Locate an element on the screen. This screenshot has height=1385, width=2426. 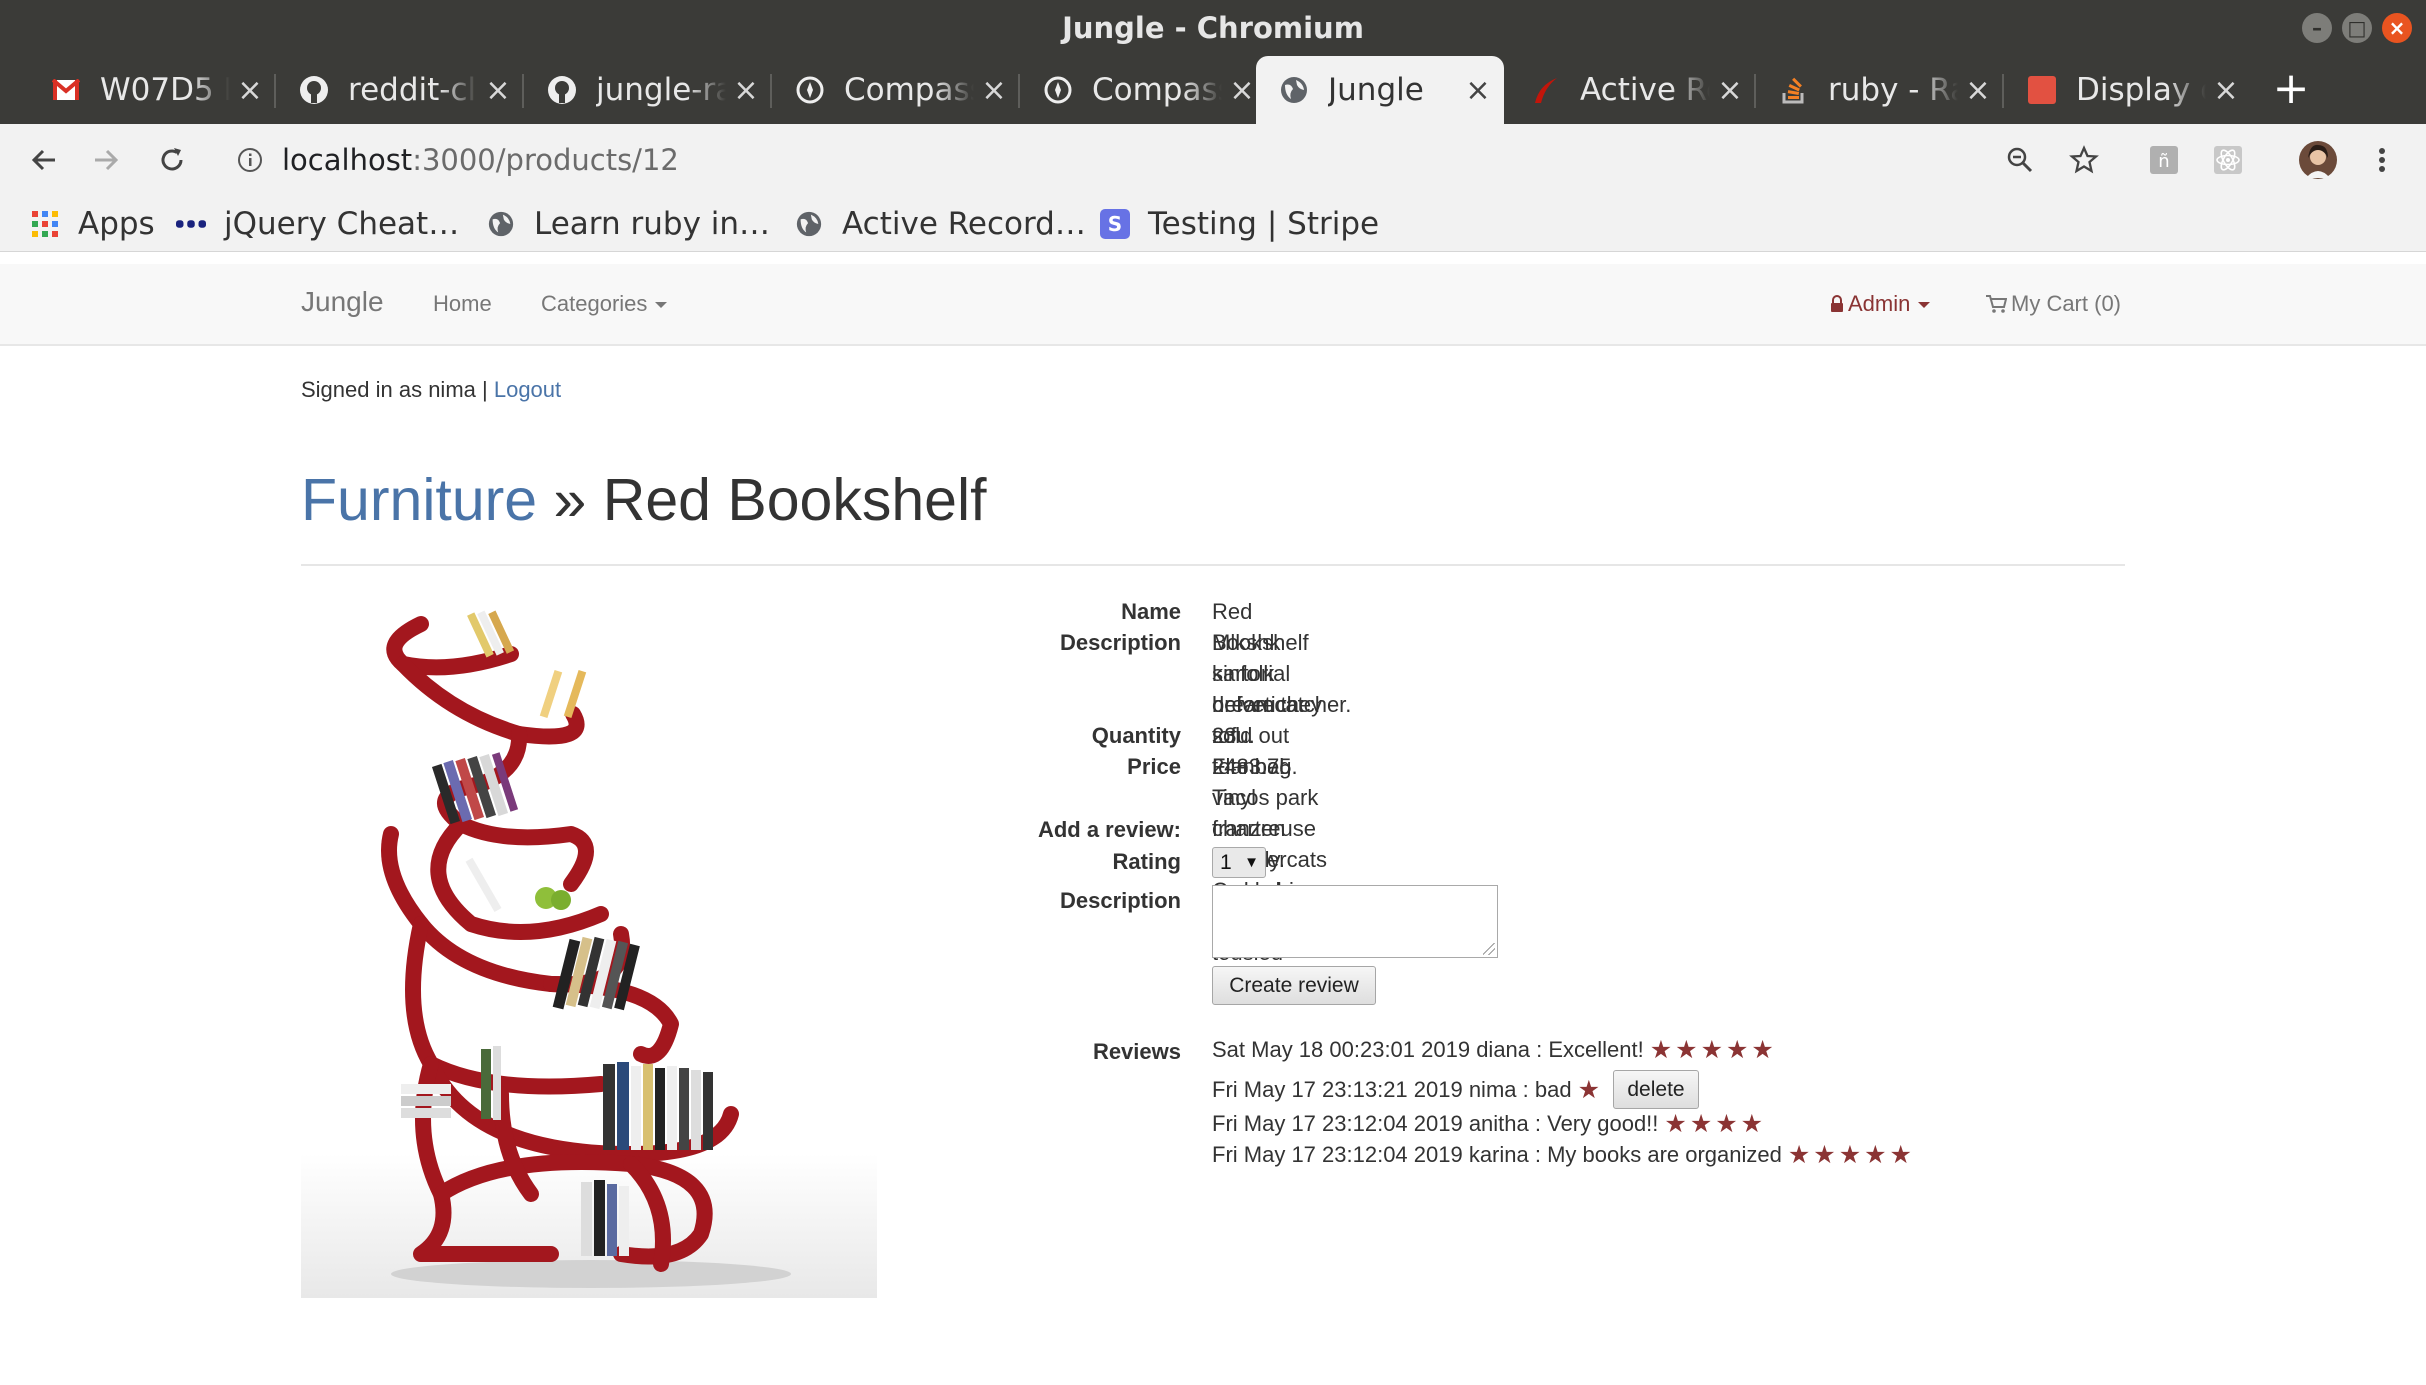
logout-link: Logout is located at coordinates (527, 389).